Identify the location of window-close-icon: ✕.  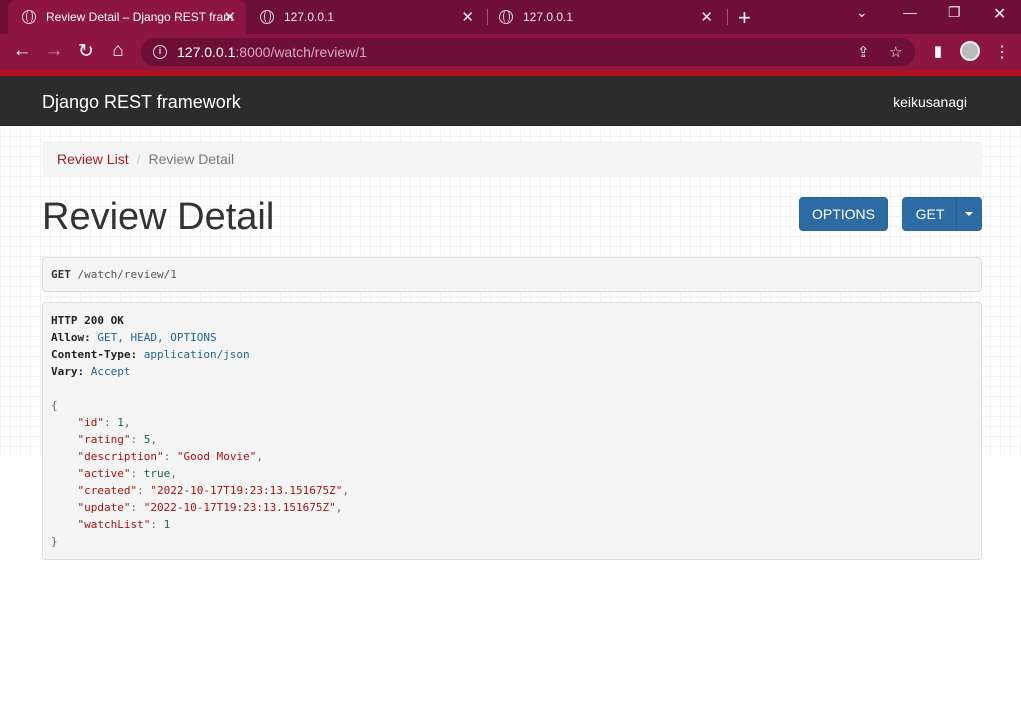
(999, 14).